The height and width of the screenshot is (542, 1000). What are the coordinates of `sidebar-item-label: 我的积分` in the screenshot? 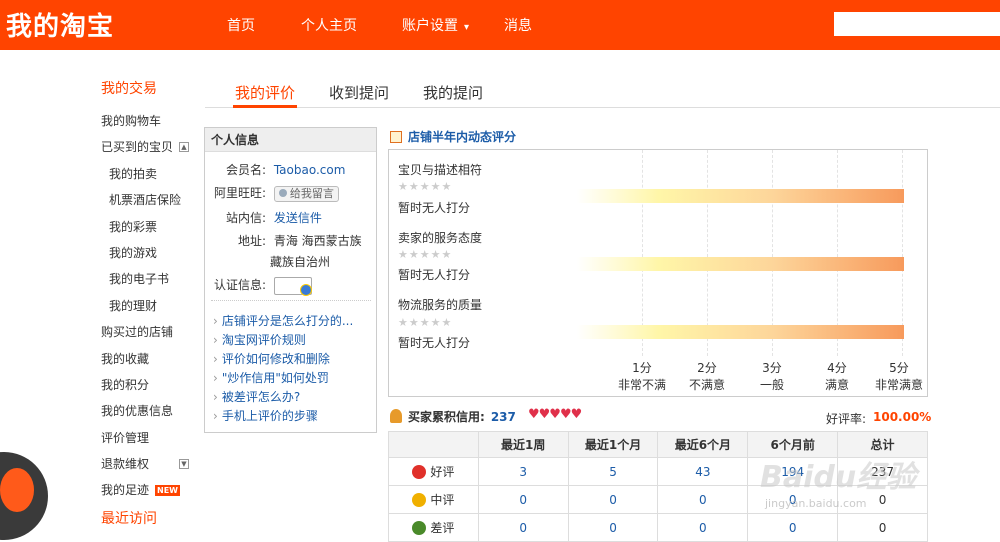 It's located at (125, 384).